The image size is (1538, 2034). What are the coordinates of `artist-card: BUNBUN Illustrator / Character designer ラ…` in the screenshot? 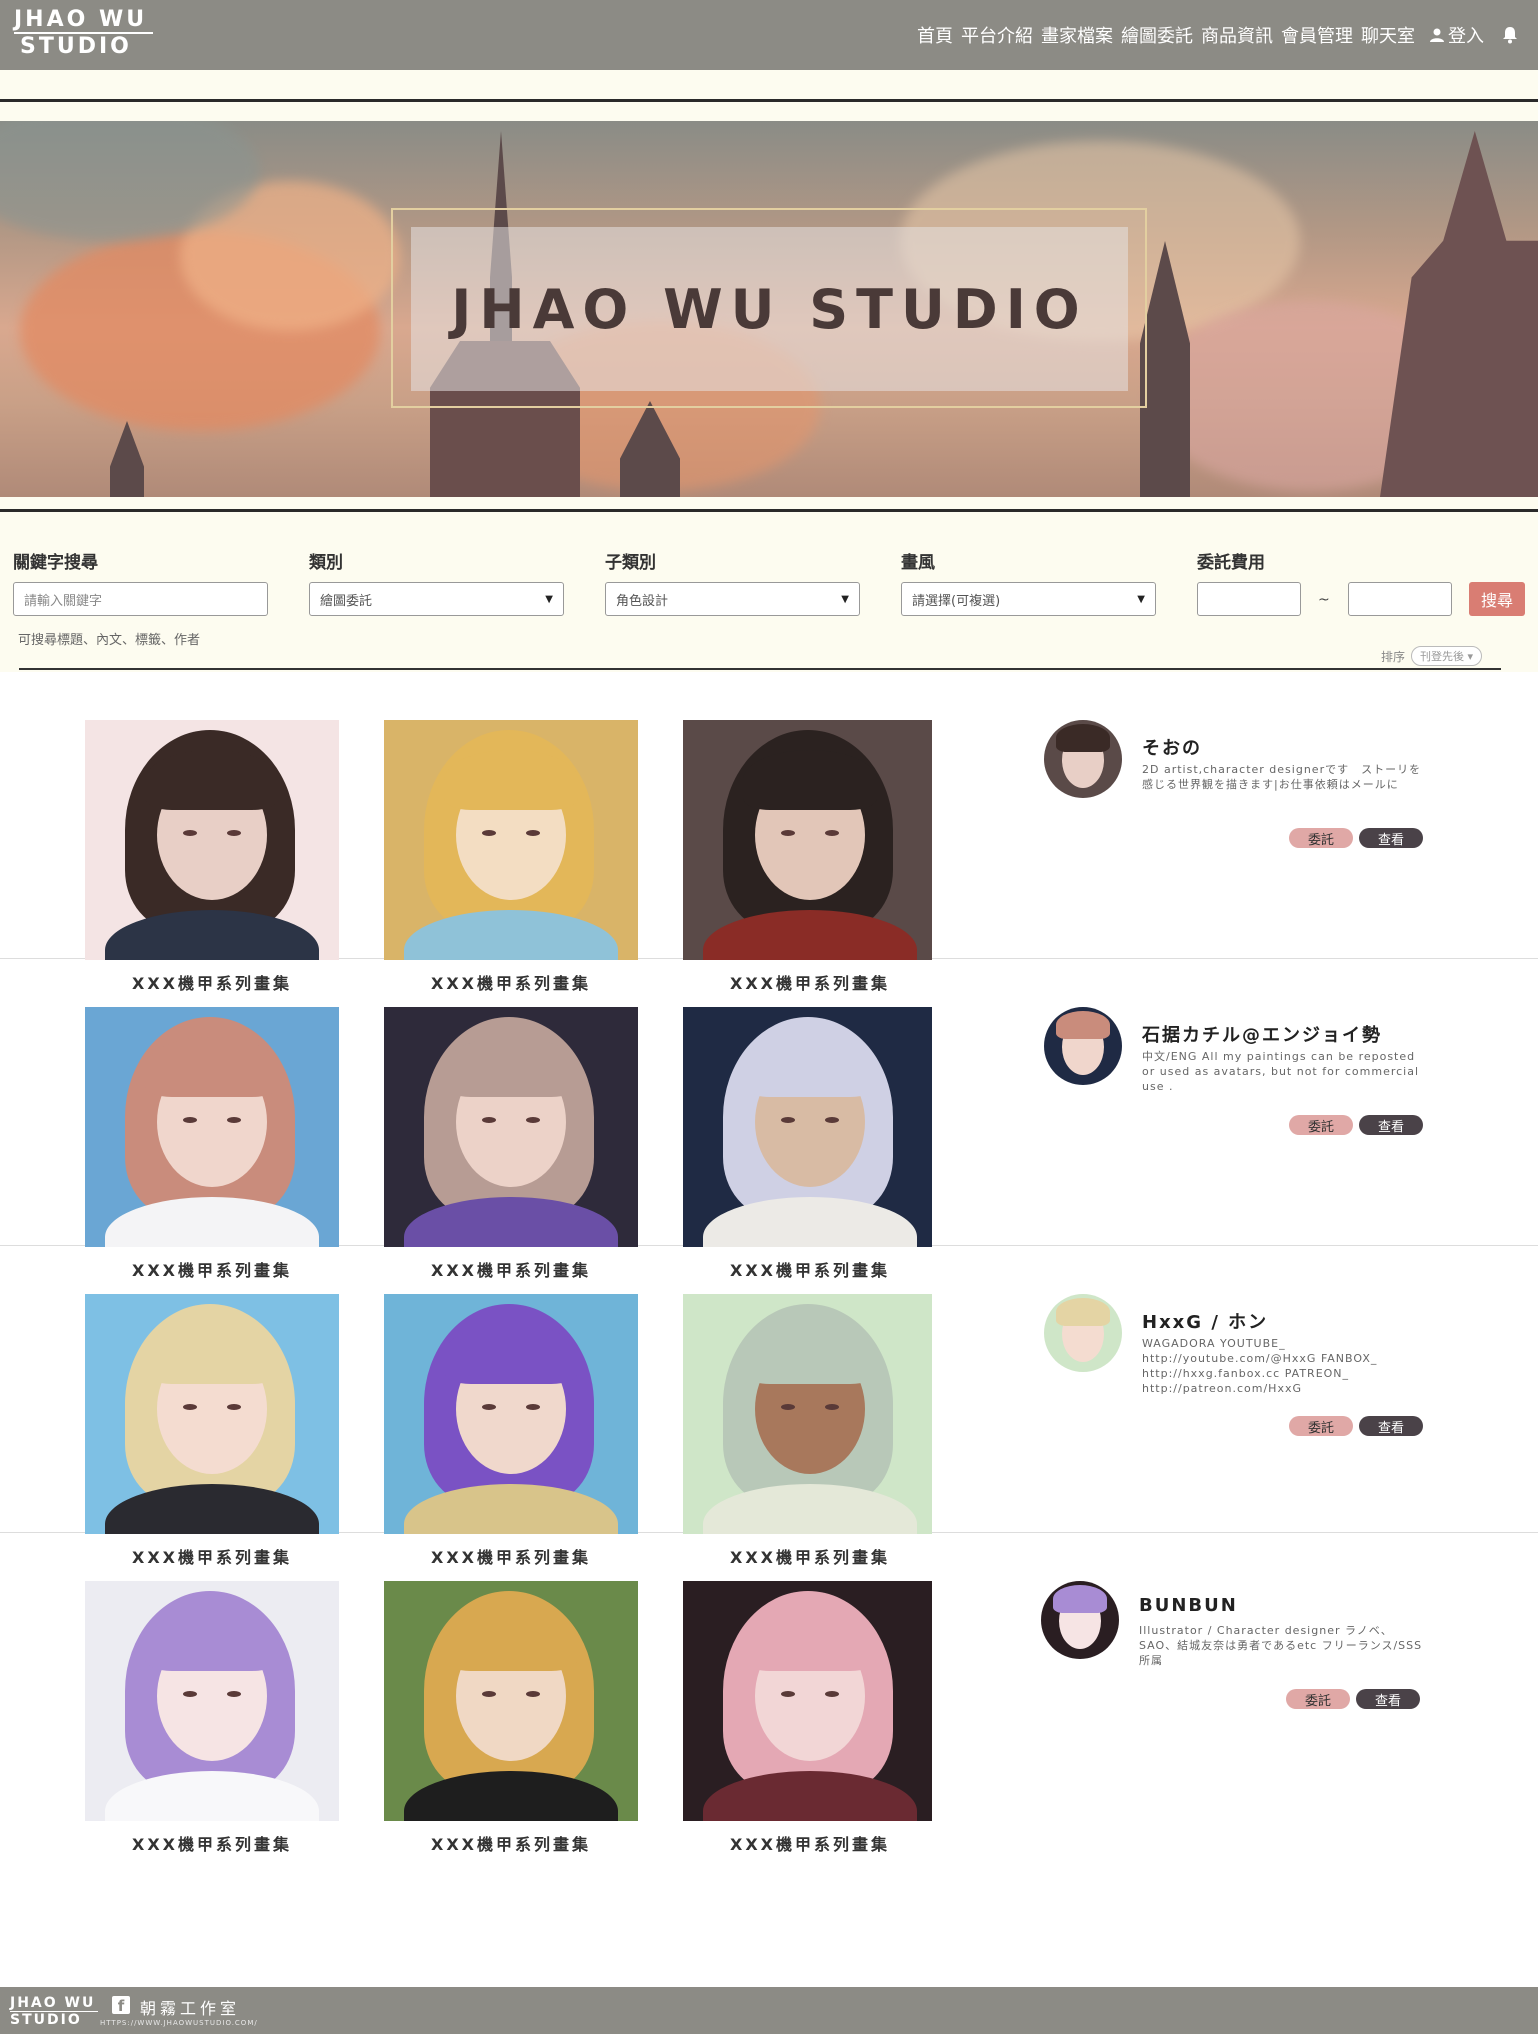 It's located at (1241, 1681).